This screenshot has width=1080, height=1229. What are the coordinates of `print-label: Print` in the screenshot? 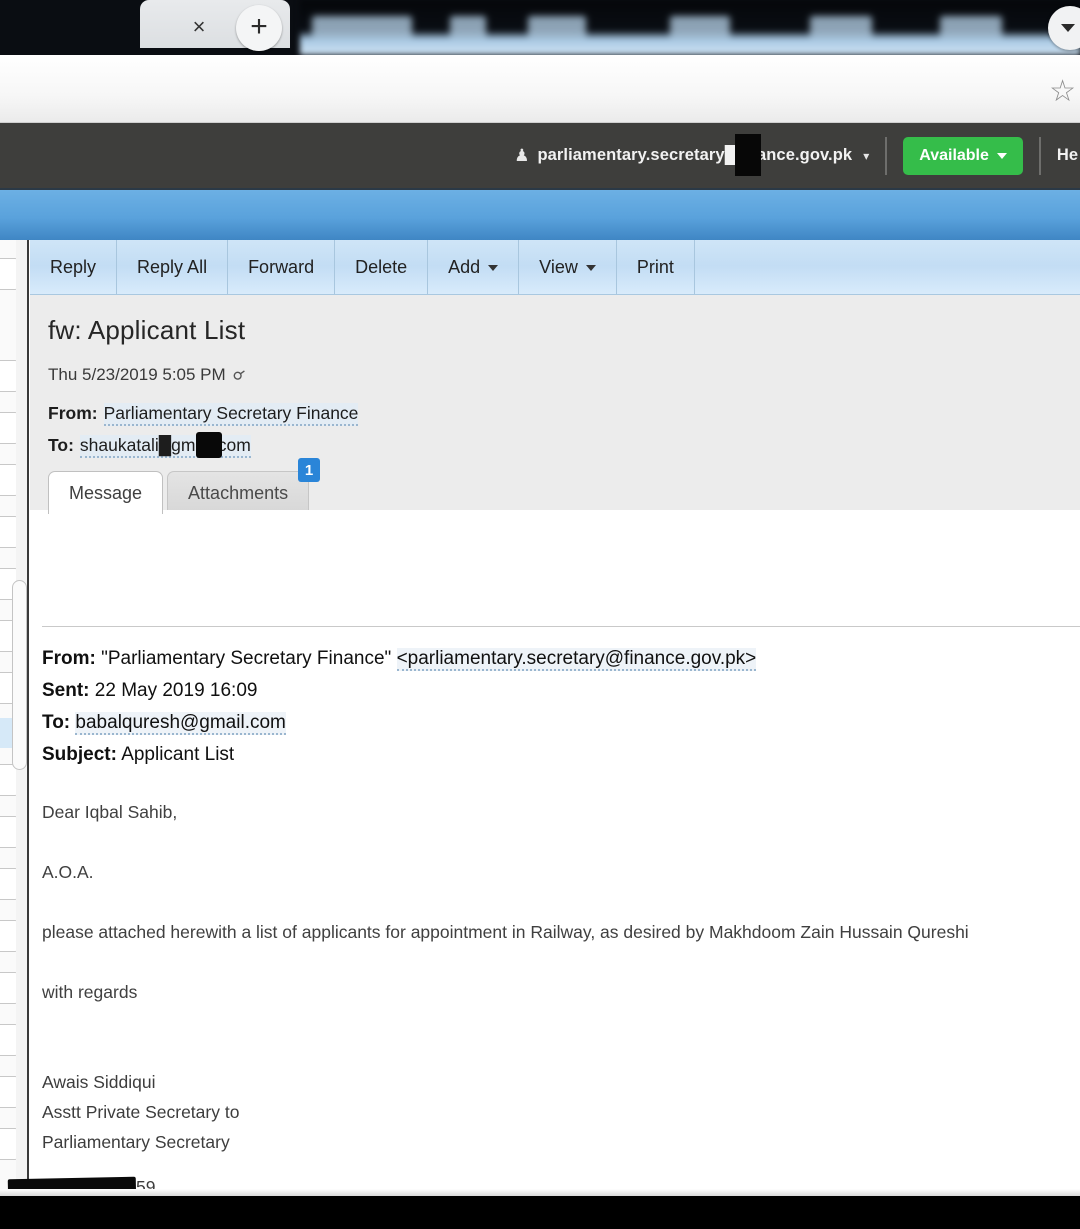 It's located at (655, 266).